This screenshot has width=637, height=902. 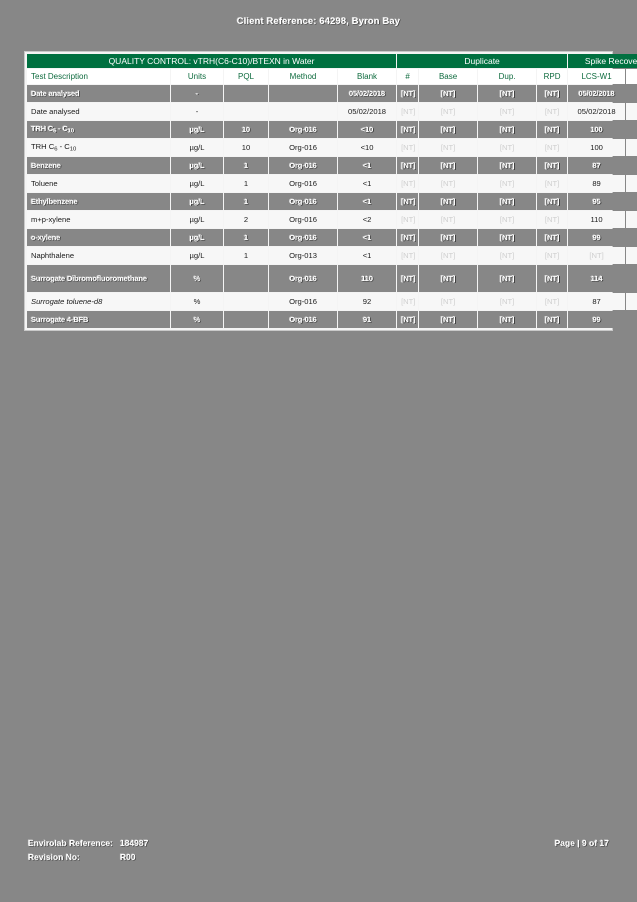 I want to click on envirolab-reference: Envirolab Reference: 184987, so click(x=88, y=843).